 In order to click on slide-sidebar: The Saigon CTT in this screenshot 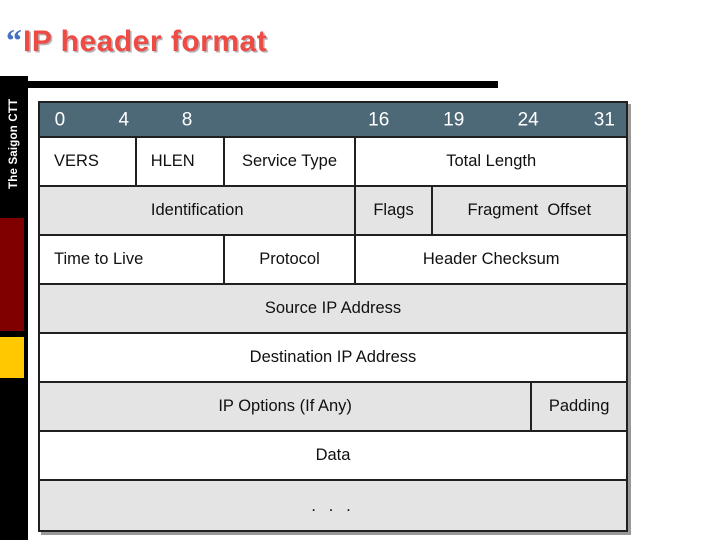, I will do `click(14, 308)`.